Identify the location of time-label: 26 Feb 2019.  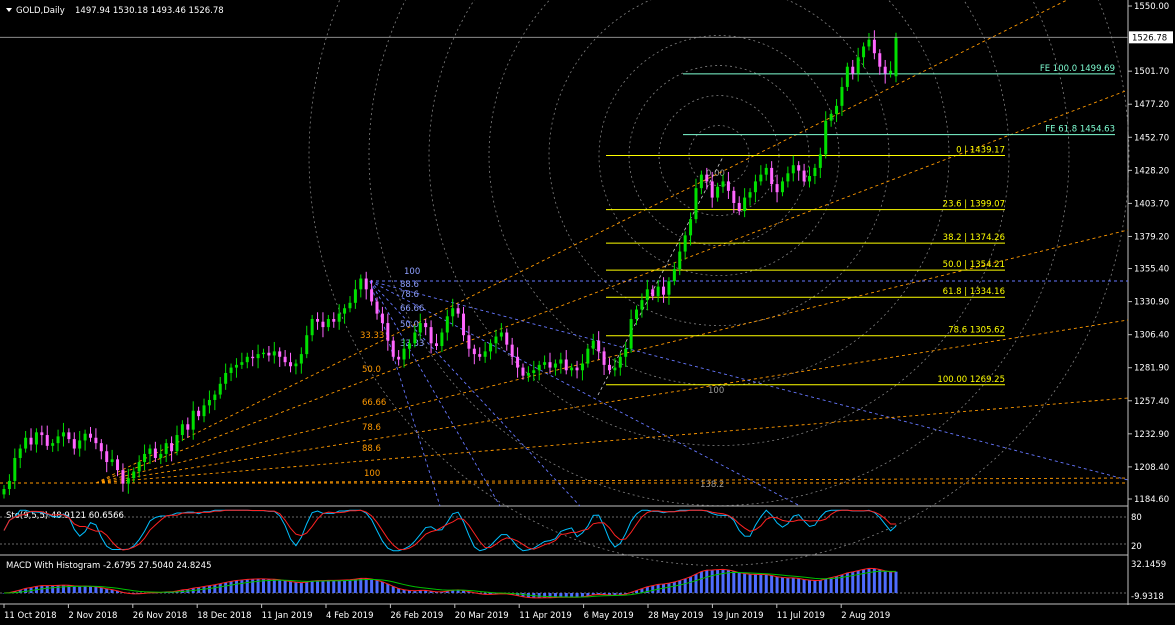
(416, 616).